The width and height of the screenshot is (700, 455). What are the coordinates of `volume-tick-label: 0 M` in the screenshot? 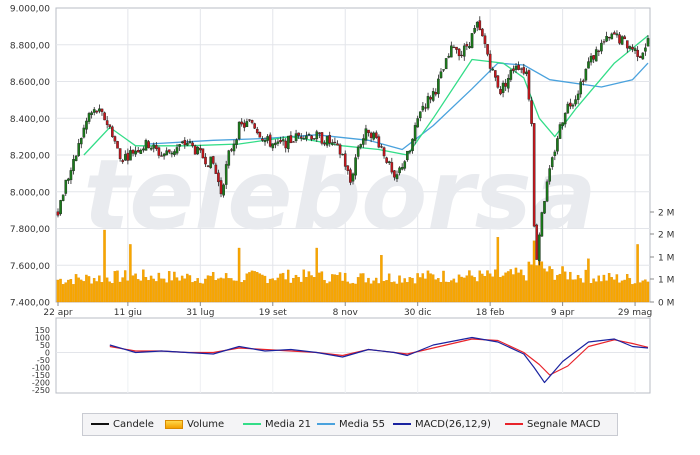 It's located at (666, 304).